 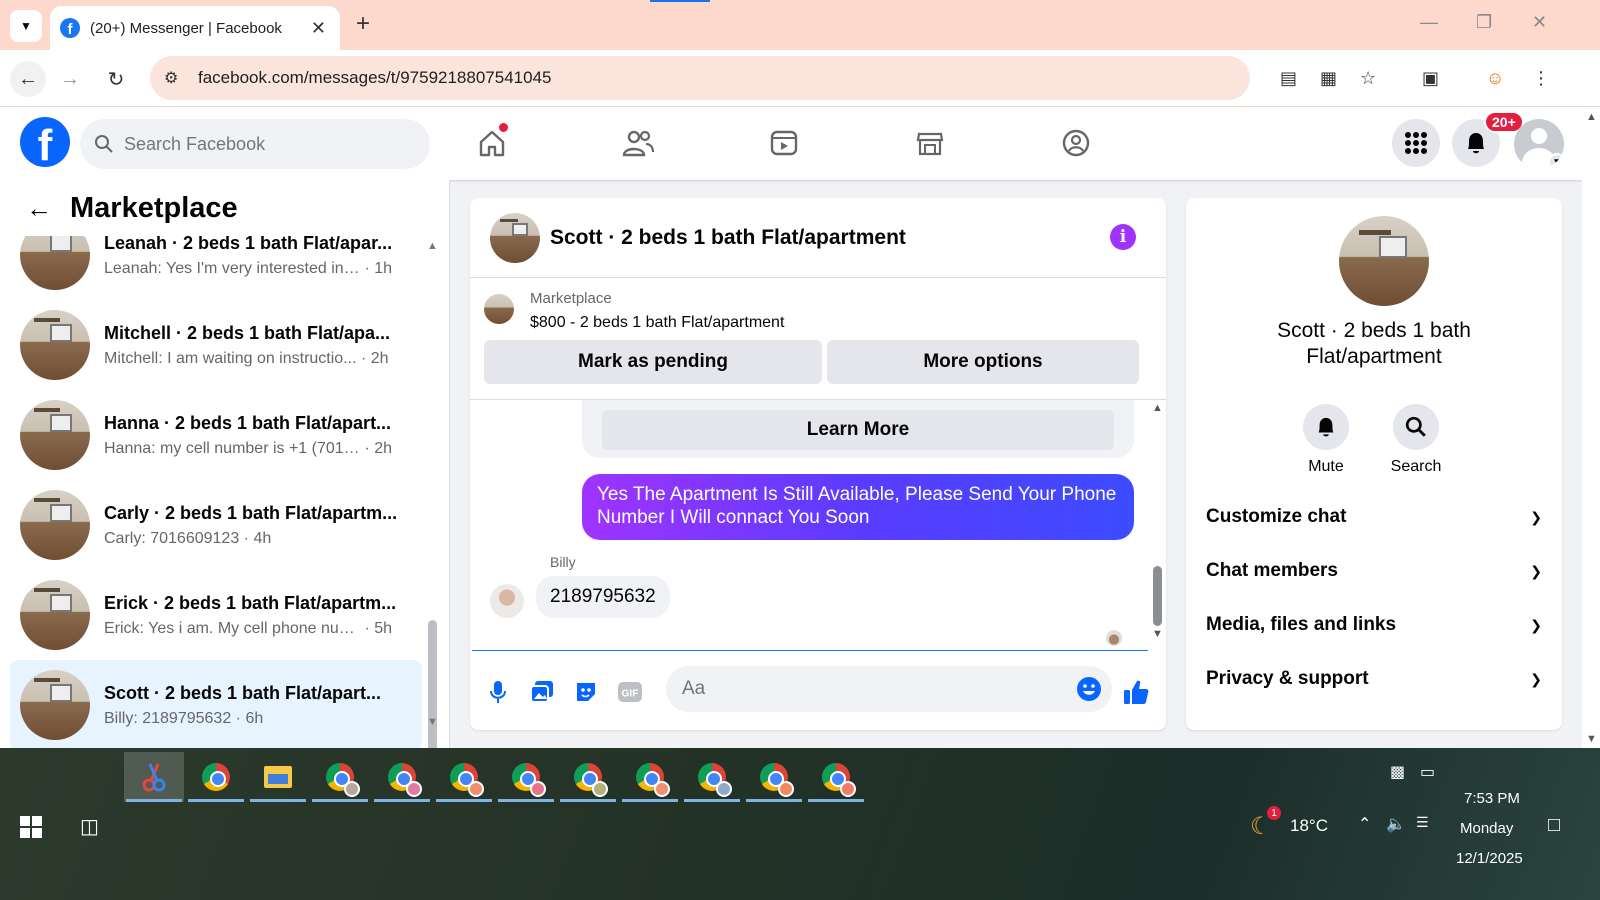 I want to click on arrow-left-icon: ←, so click(x=28, y=78).